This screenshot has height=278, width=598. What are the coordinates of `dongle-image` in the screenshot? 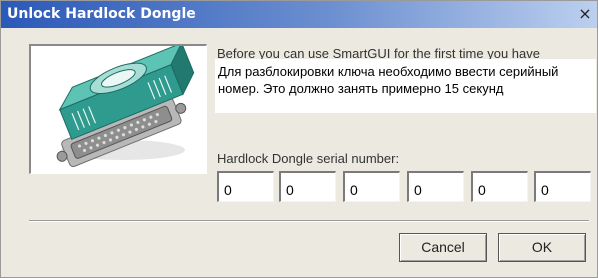 It's located at (118, 107).